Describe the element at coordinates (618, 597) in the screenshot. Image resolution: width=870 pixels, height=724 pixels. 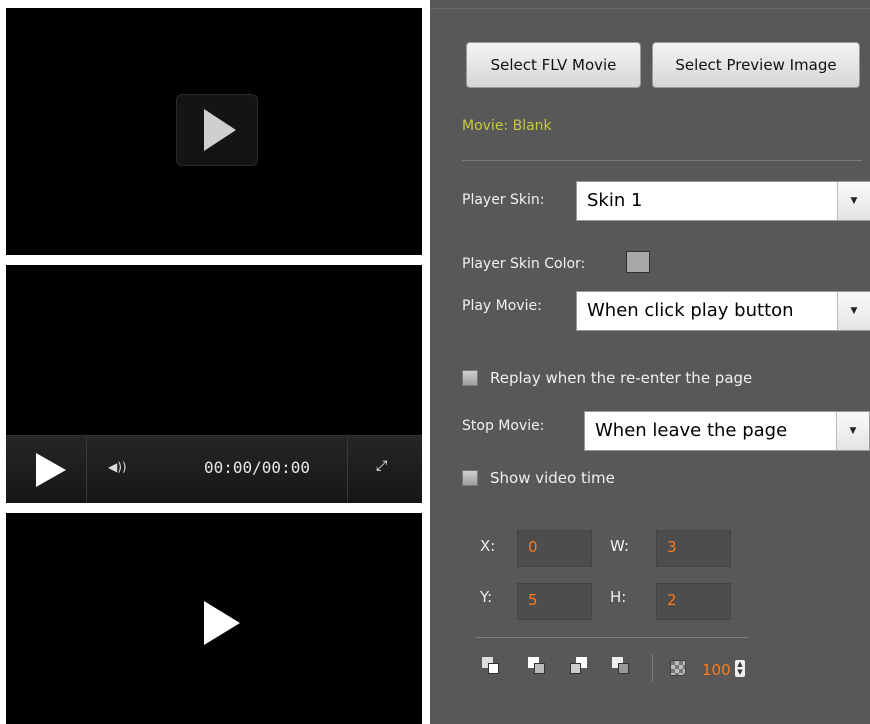
I see `h-label: H:` at that location.